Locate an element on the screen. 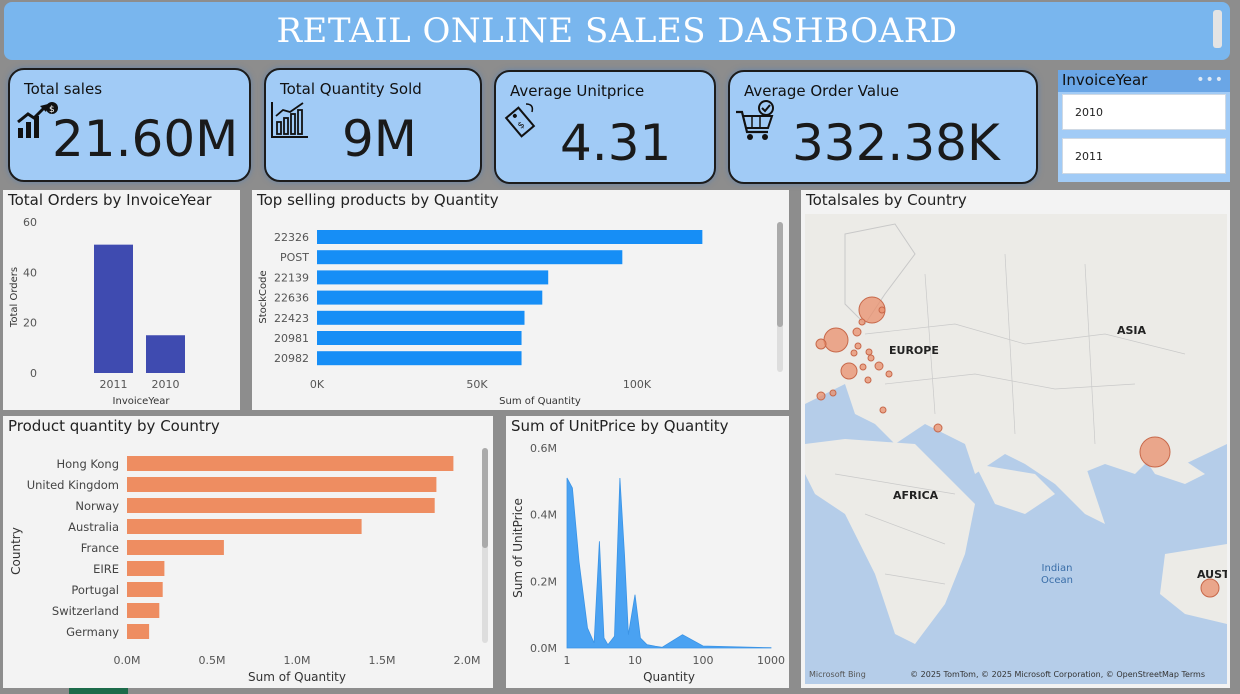 This screenshot has height=694, width=1240. y-tick-label: Portugal is located at coordinates (95, 590).